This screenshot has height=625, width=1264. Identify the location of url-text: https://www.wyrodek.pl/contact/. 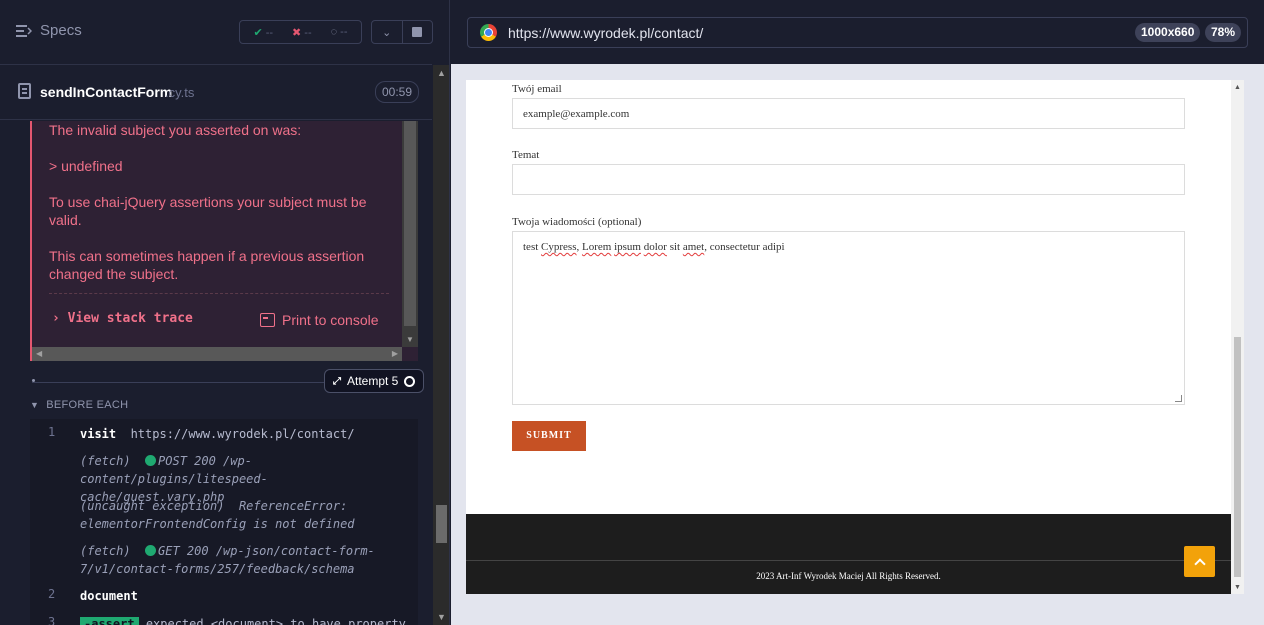
(605, 33).